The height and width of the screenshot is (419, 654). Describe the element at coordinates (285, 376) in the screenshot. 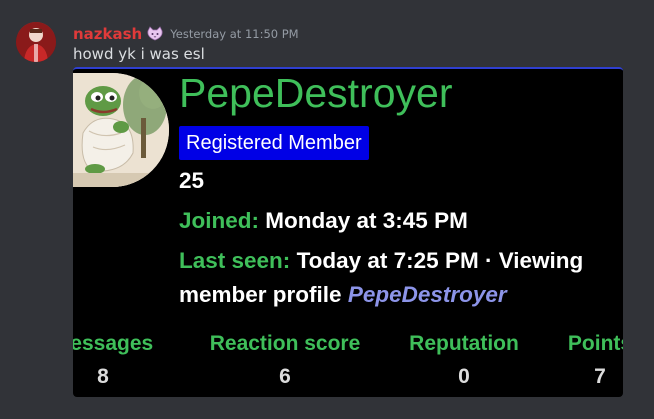

I see `stat-value: 6` at that location.